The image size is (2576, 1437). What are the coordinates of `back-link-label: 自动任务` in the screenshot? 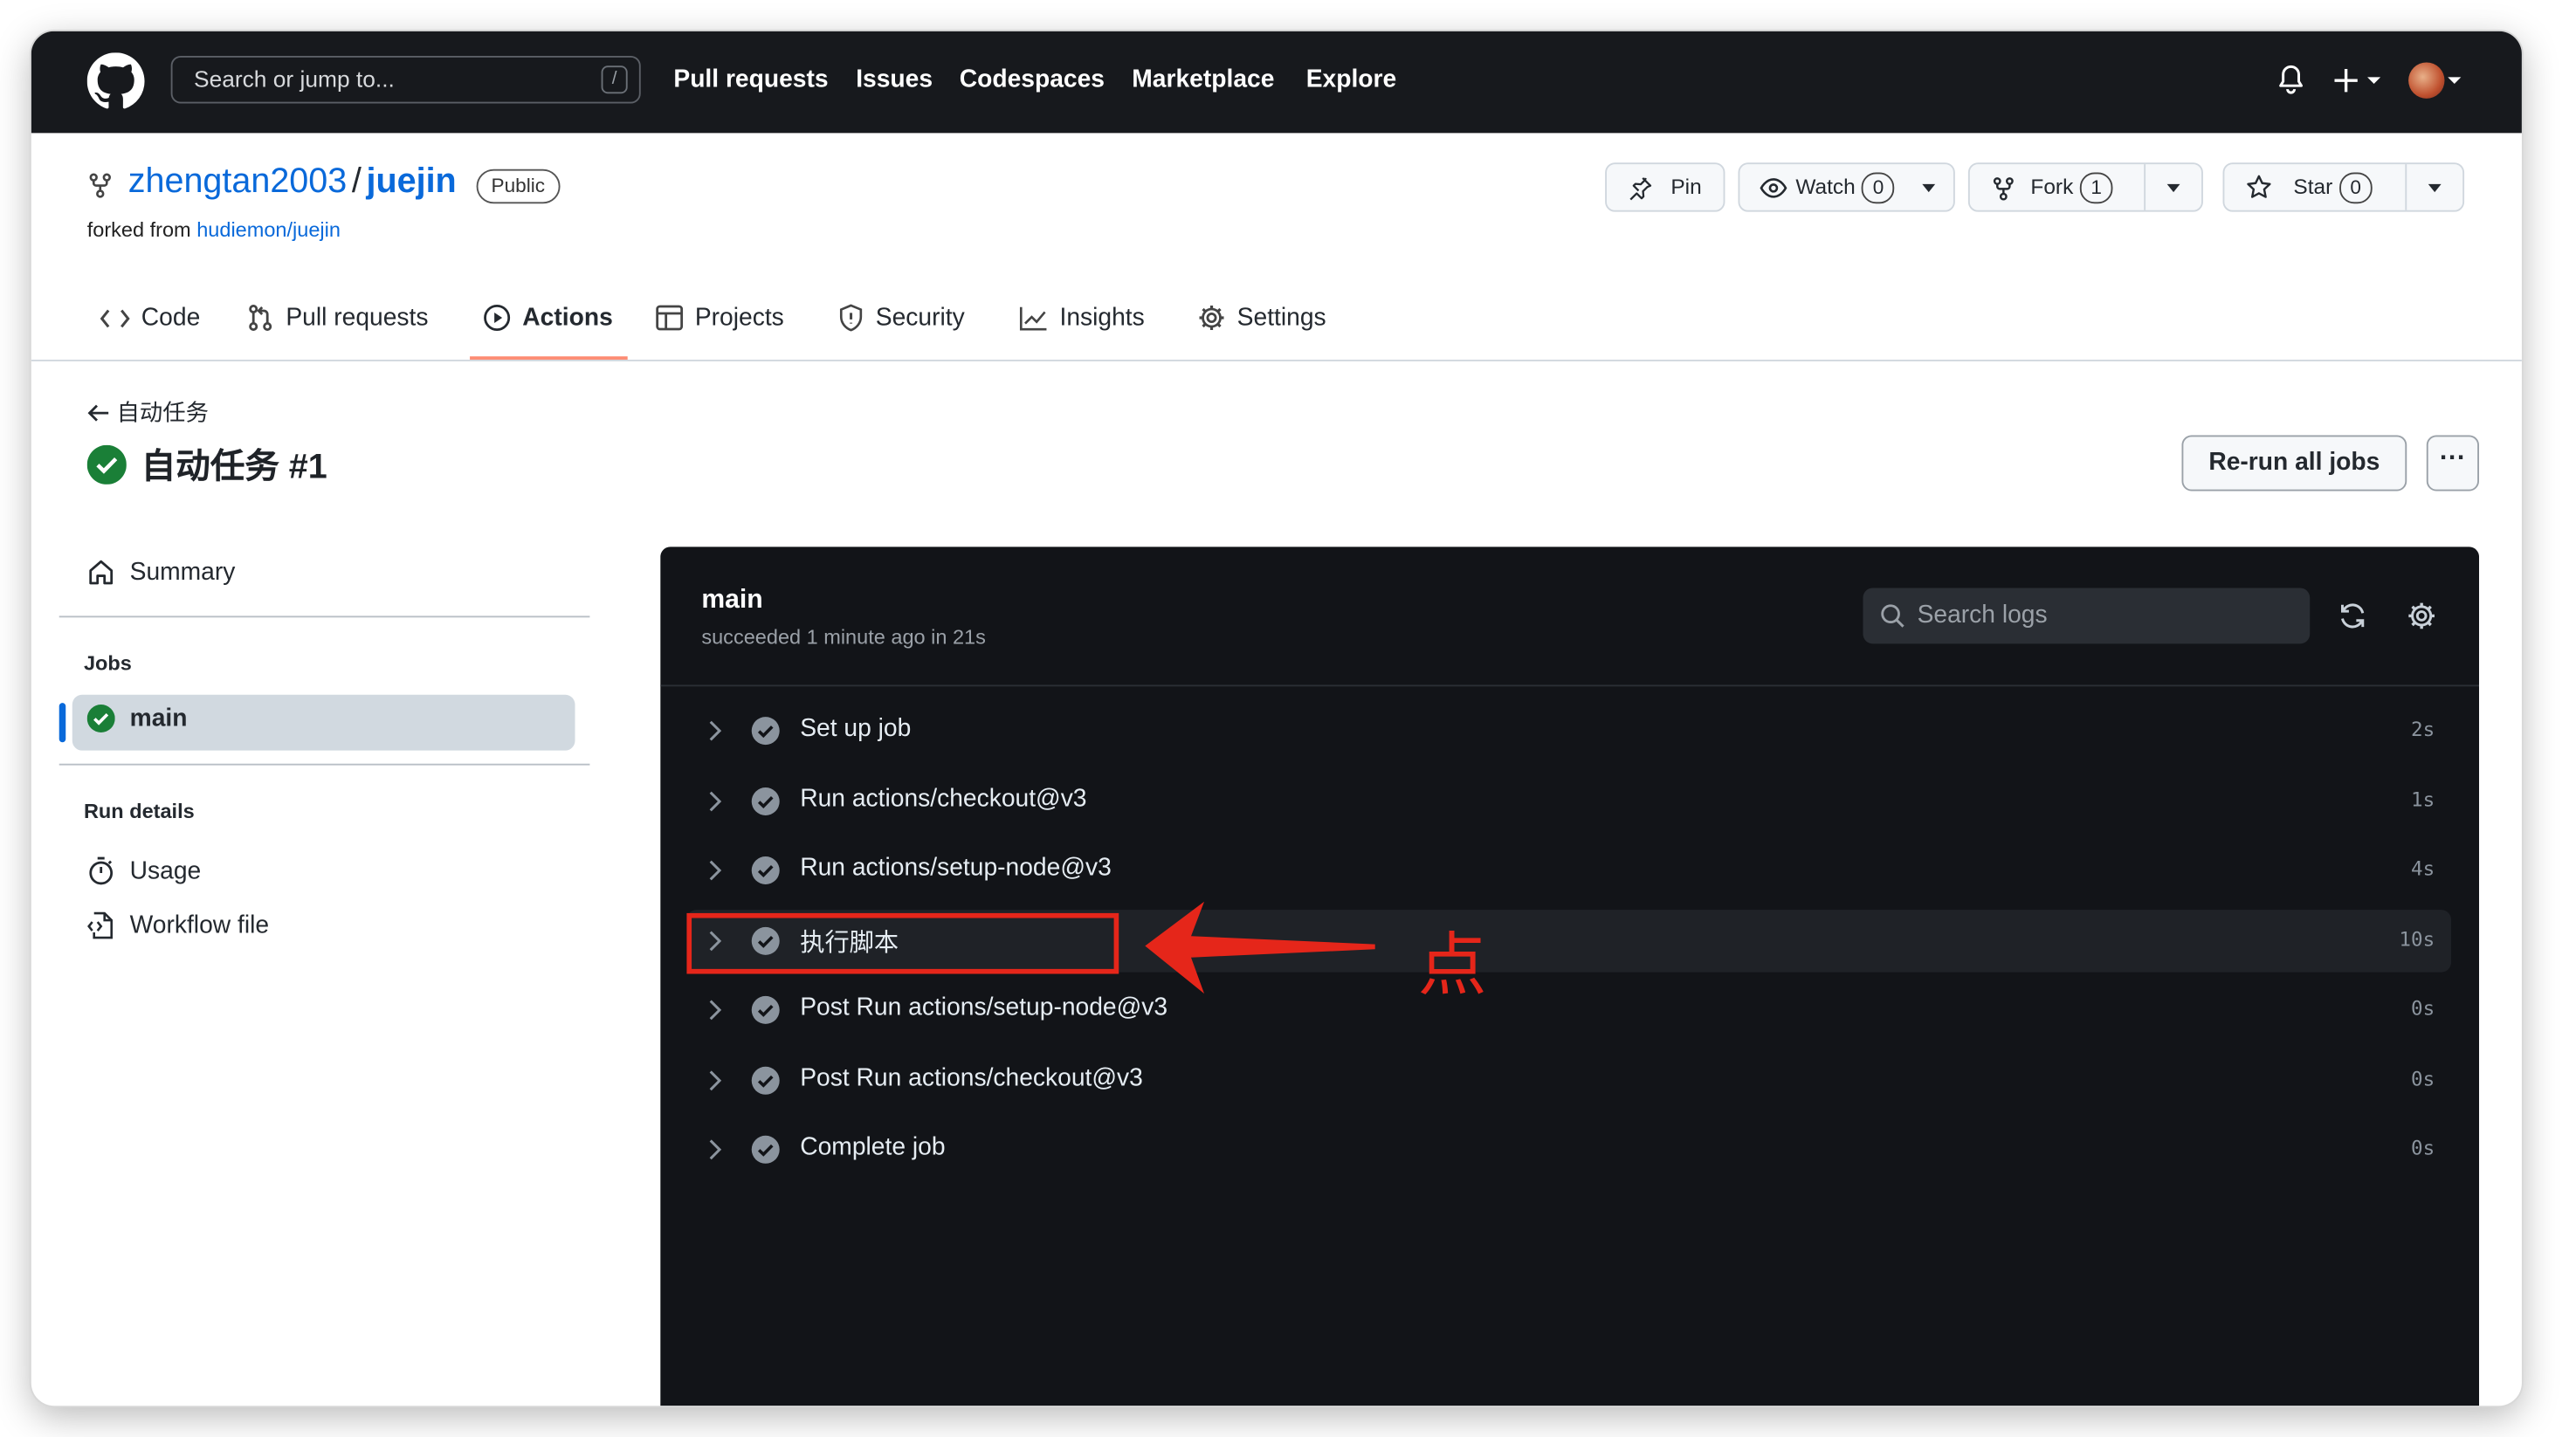 It's located at (162, 413).